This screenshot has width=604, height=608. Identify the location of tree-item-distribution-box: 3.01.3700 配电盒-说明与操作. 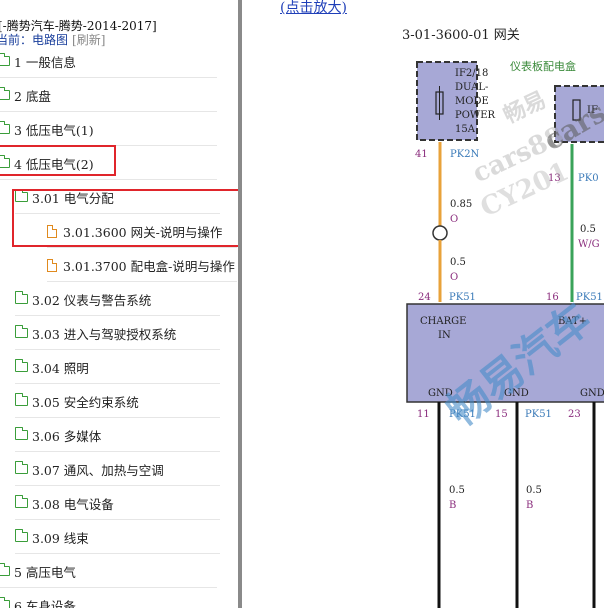
(142, 265).